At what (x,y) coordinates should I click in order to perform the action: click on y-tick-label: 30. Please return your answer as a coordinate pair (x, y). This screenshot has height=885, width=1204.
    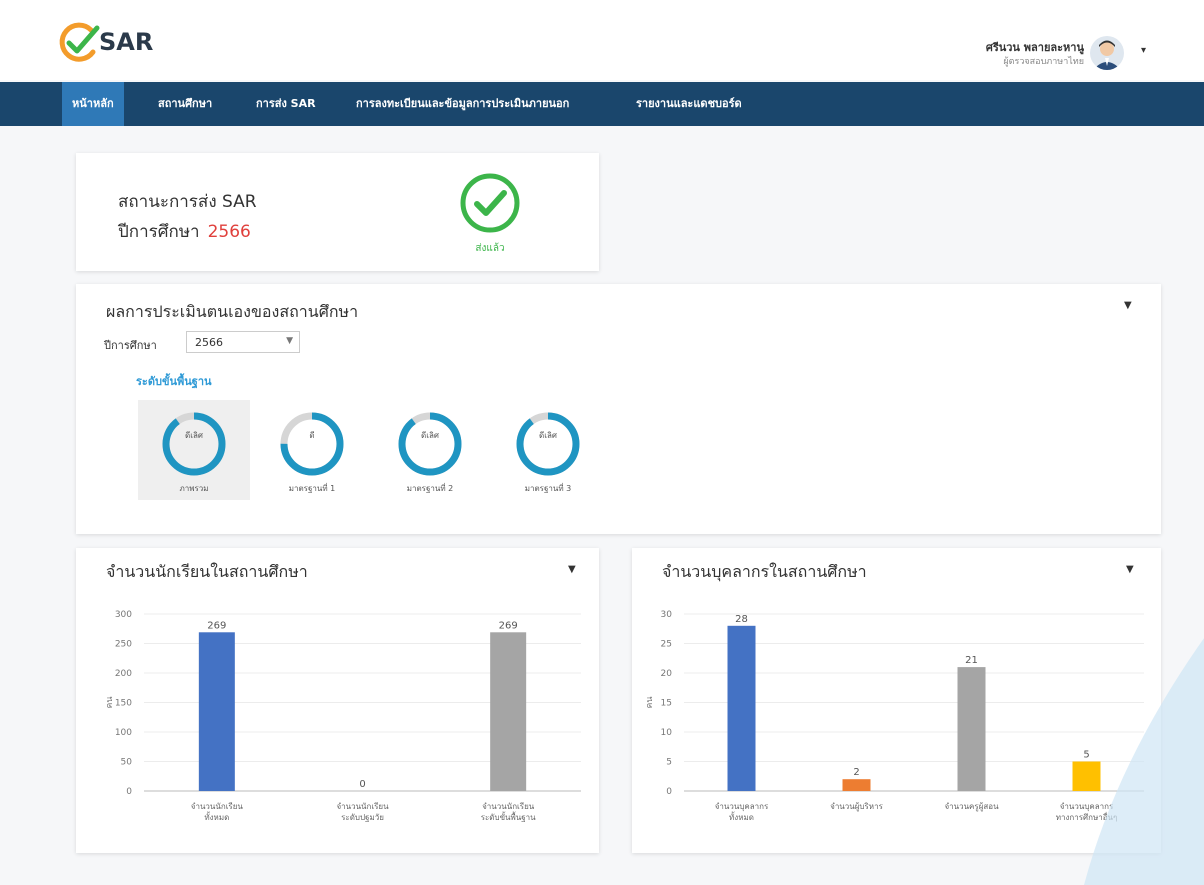
    Looking at the image, I should click on (667, 615).